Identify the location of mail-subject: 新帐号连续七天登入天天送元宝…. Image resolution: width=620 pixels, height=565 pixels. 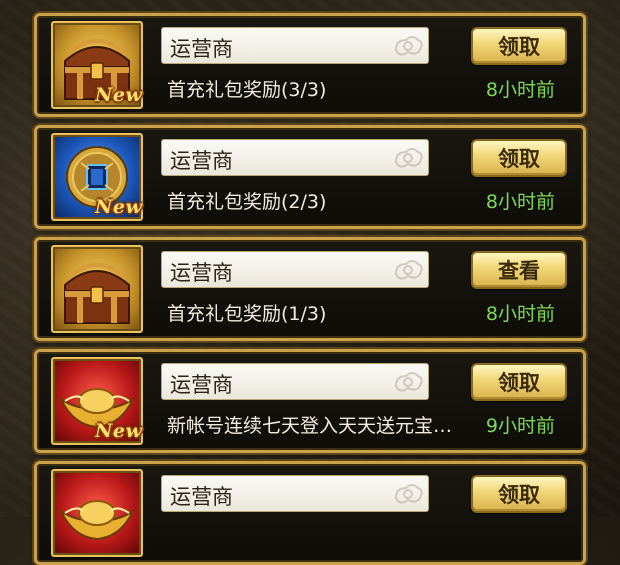
(310, 426).